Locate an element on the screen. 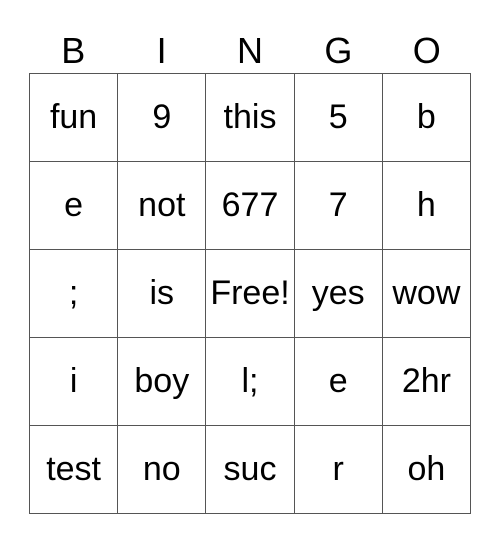  bingo-cell: i is located at coordinates (74, 382).